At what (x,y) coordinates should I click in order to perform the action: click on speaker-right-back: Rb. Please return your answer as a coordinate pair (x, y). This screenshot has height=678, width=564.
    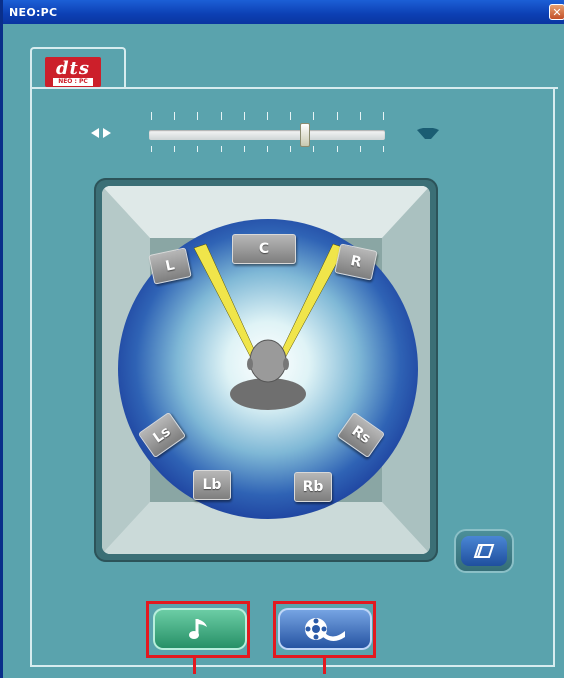
    Looking at the image, I should click on (313, 487).